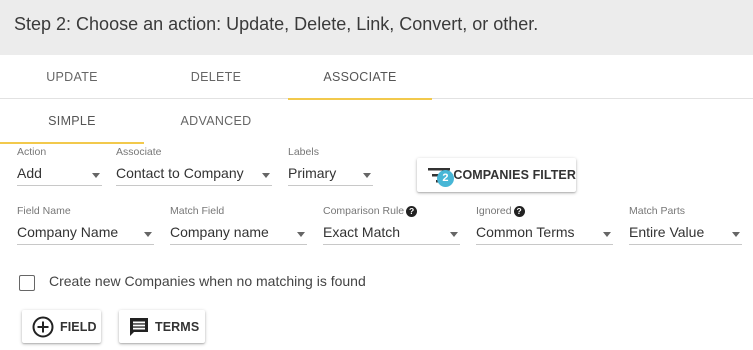 This screenshot has height=350, width=753. What do you see at coordinates (376, 121) in the screenshot?
I see `mode-tabs: SIMPLE ADVANCED` at bounding box center [376, 121].